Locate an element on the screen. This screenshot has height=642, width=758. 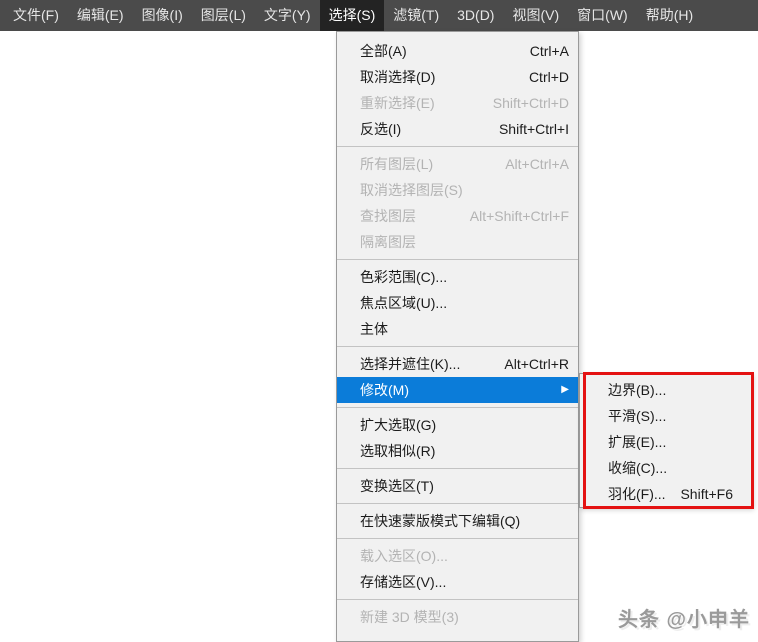
menubar-item-window: 窗口(W) is located at coordinates (602, 15).